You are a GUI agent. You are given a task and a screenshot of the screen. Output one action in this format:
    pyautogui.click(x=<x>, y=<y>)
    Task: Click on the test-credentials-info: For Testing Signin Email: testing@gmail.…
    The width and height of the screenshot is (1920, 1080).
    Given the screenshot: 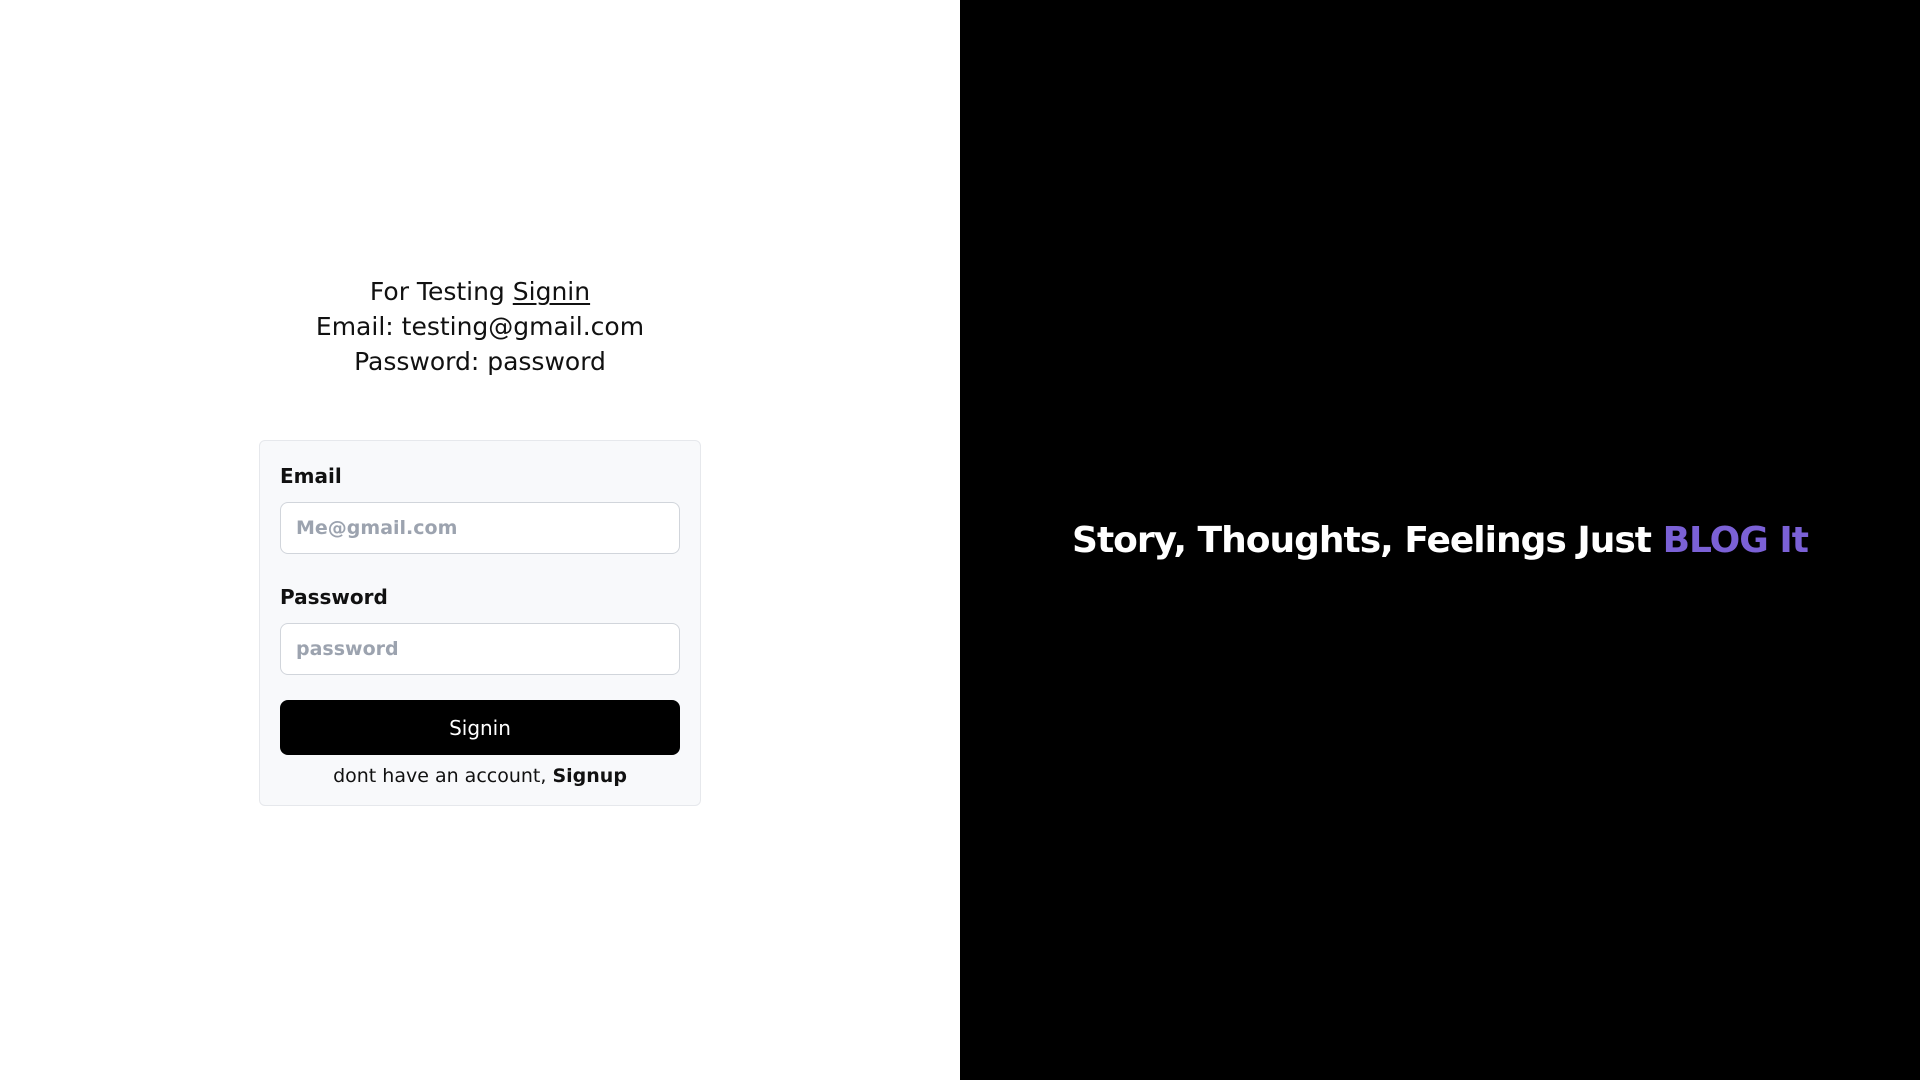 What is the action you would take?
    pyautogui.click(x=480, y=326)
    